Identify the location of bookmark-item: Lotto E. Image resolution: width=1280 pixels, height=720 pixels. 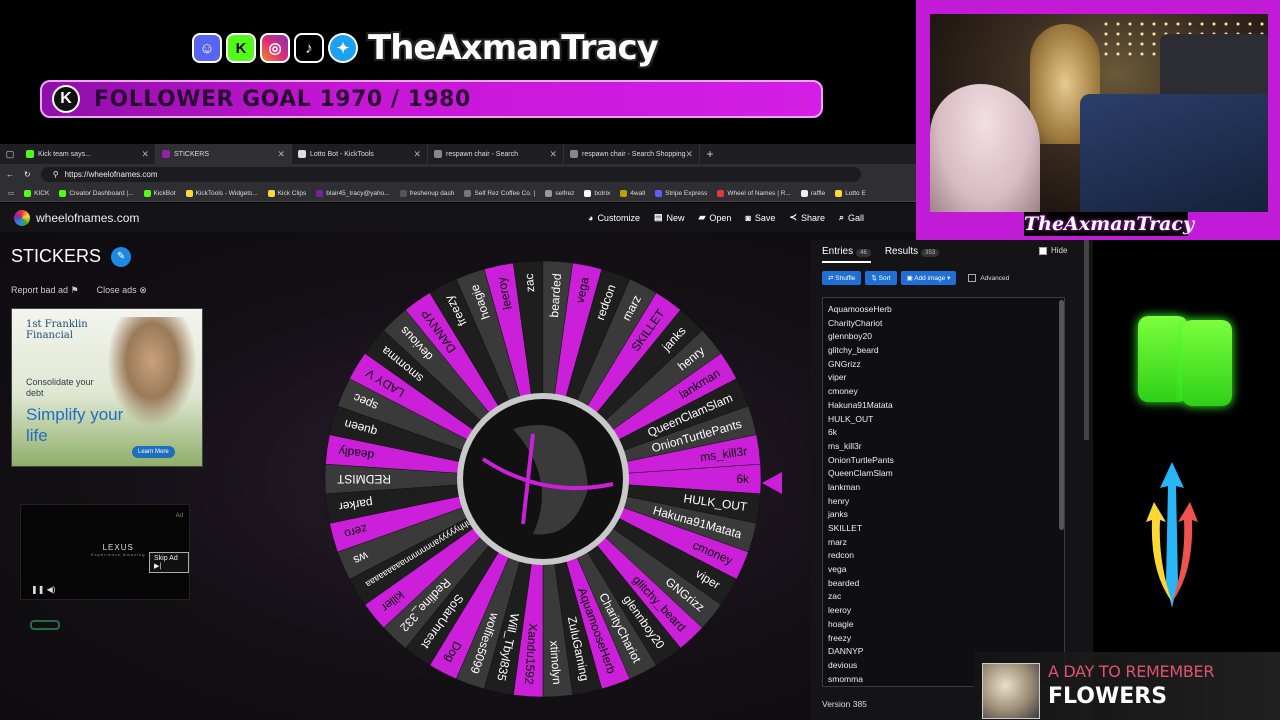
(850, 193).